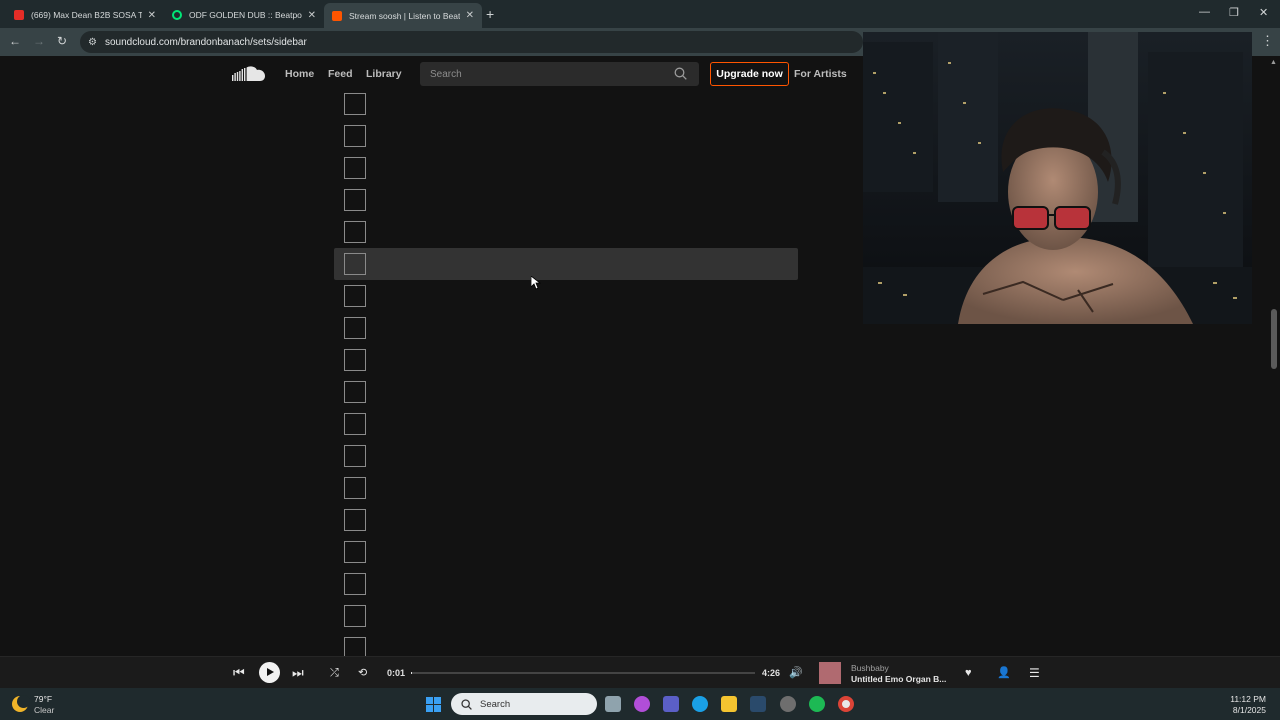 This screenshot has width=1280, height=720. What do you see at coordinates (340, 74) in the screenshot?
I see `nav-feed: Feed` at bounding box center [340, 74].